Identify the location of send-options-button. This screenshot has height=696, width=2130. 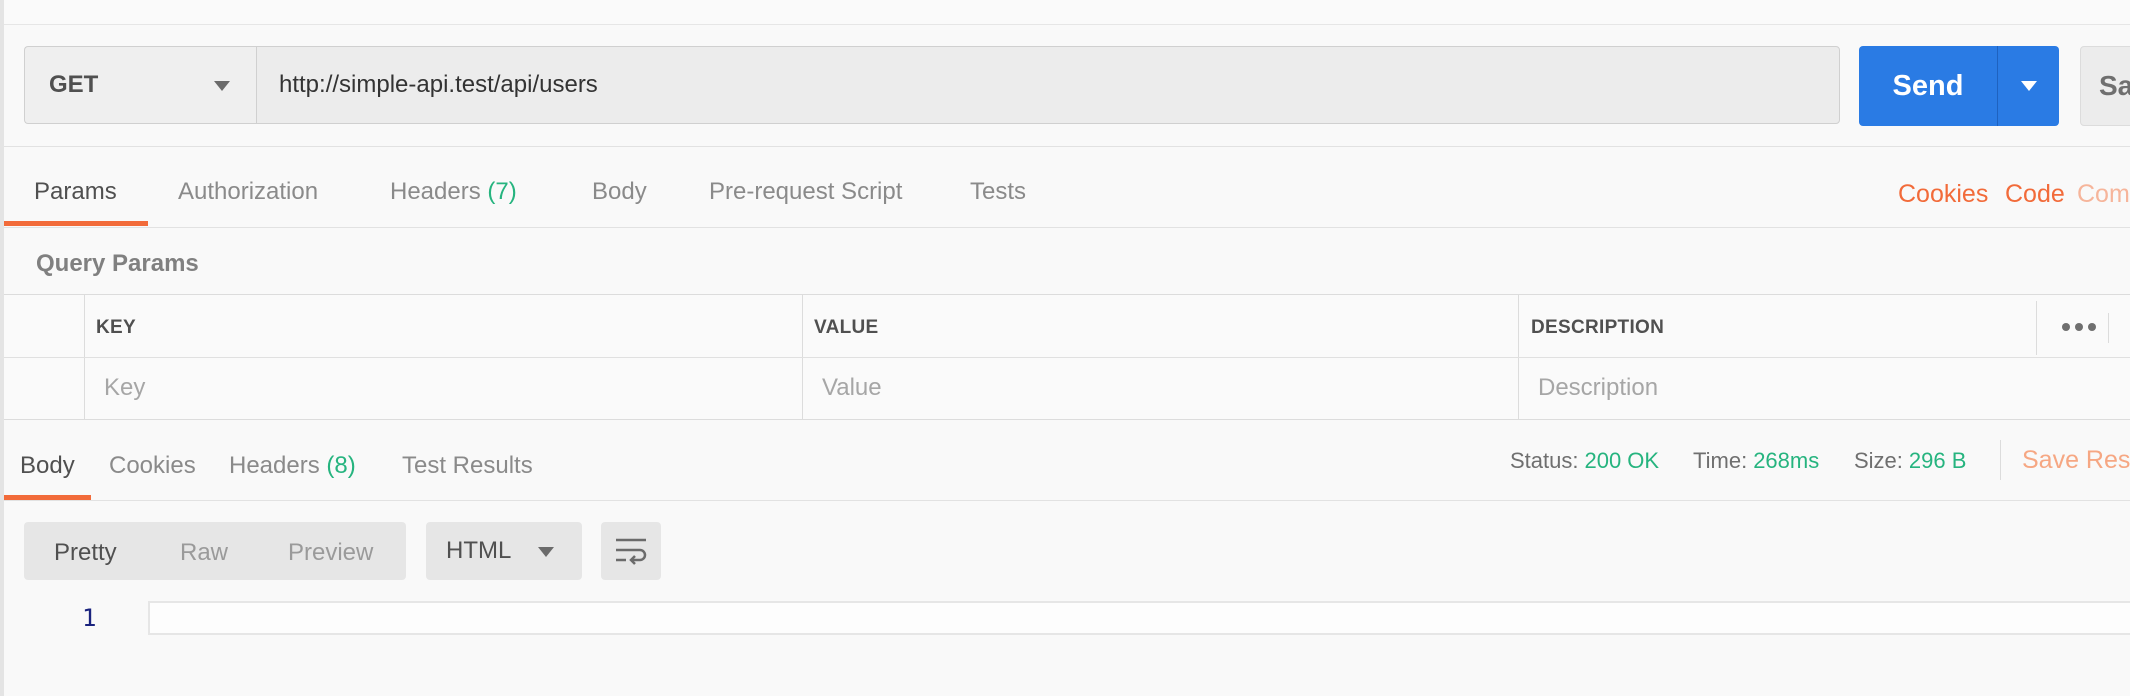
(2028, 86).